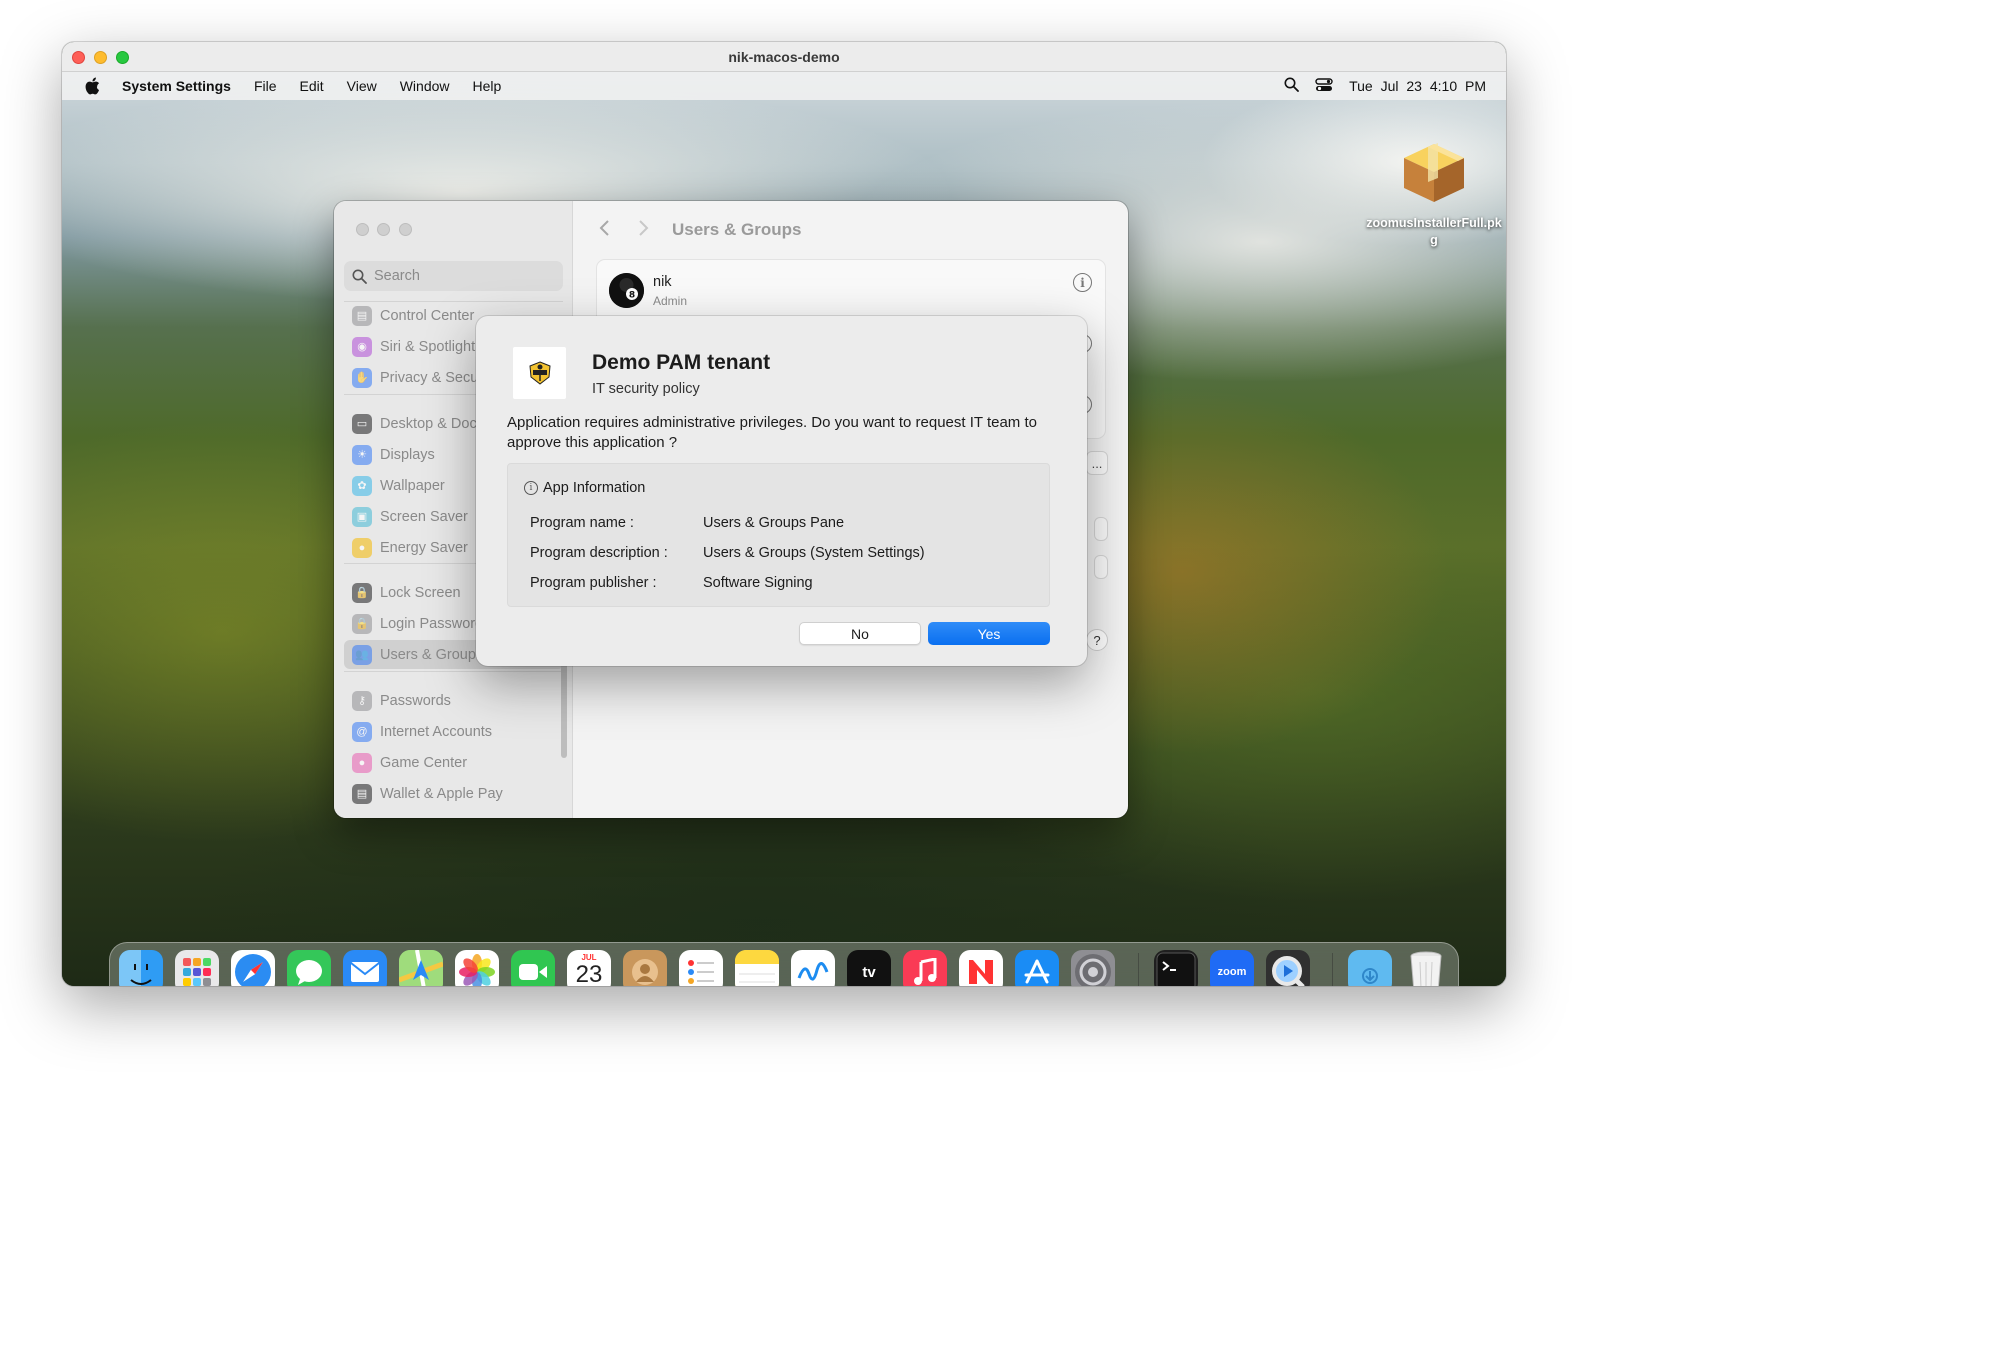  What do you see at coordinates (362, 731) in the screenshot?
I see `at-icon: @` at bounding box center [362, 731].